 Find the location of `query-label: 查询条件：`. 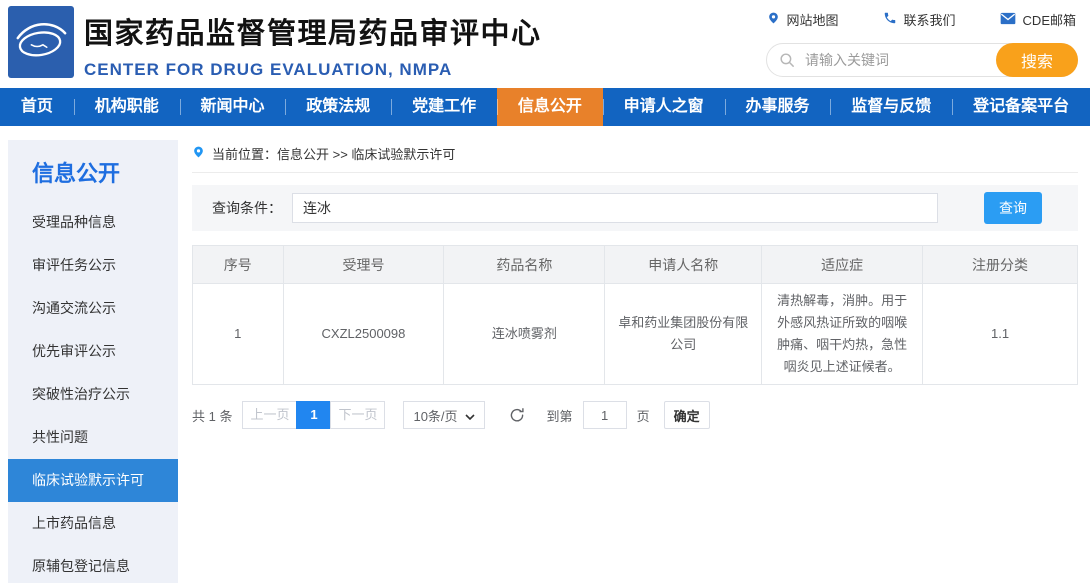

query-label: 查询条件： is located at coordinates (247, 208).